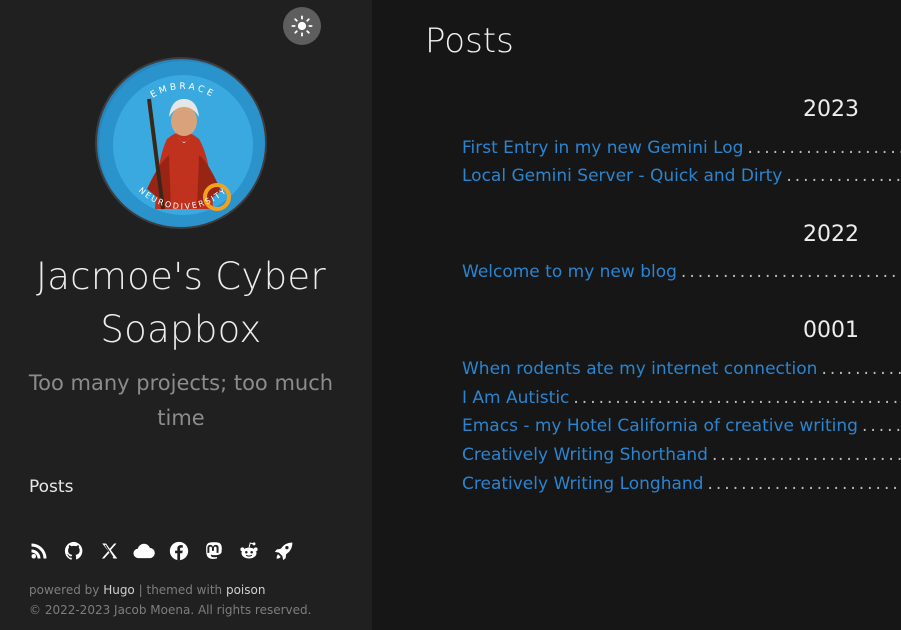  Describe the element at coordinates (74, 551) in the screenshot. I see `github-icon` at that location.